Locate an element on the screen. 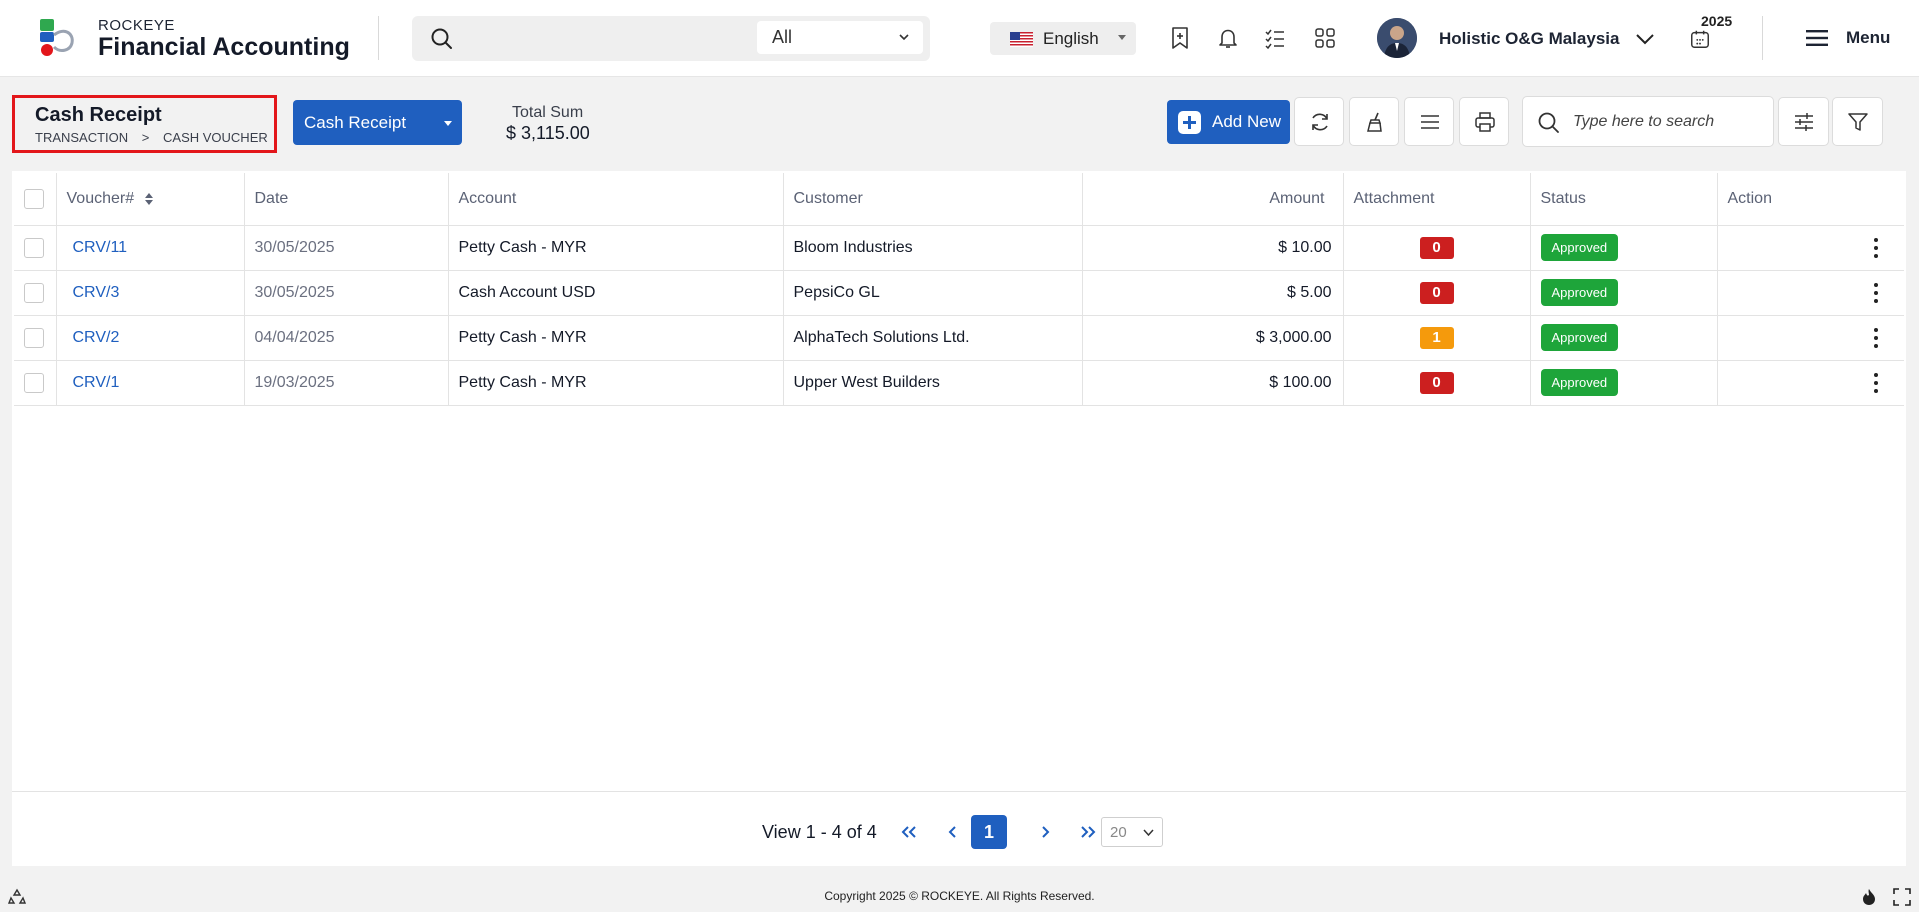 This screenshot has height=912, width=1919. previous-page-button is located at coordinates (953, 832).